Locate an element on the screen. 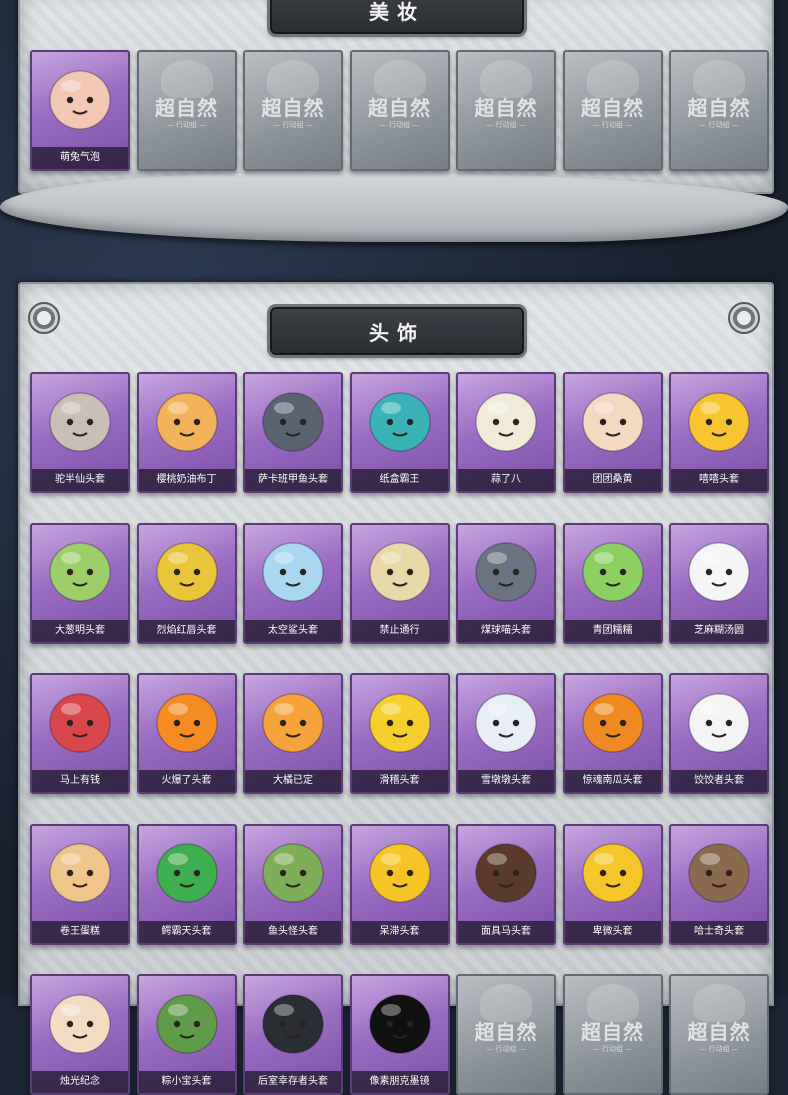 This screenshot has width=788, height=1095. item-card: 纸盒霸王 is located at coordinates (399, 432).